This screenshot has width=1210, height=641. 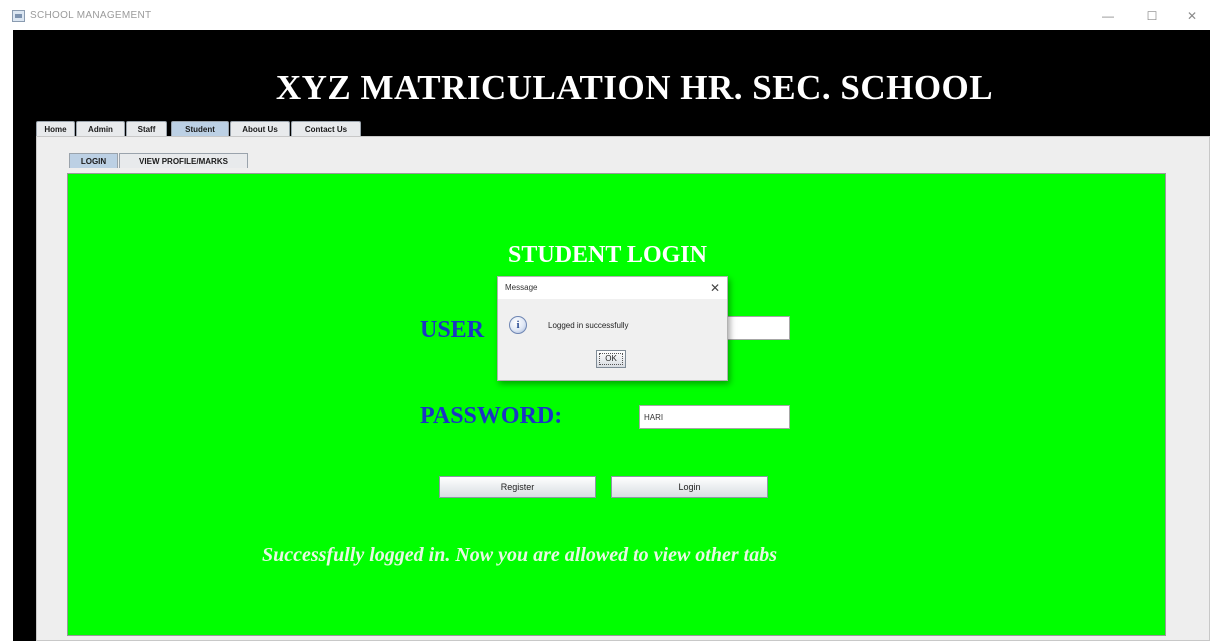 What do you see at coordinates (146, 128) in the screenshot?
I see `tab-staff: Staff` at bounding box center [146, 128].